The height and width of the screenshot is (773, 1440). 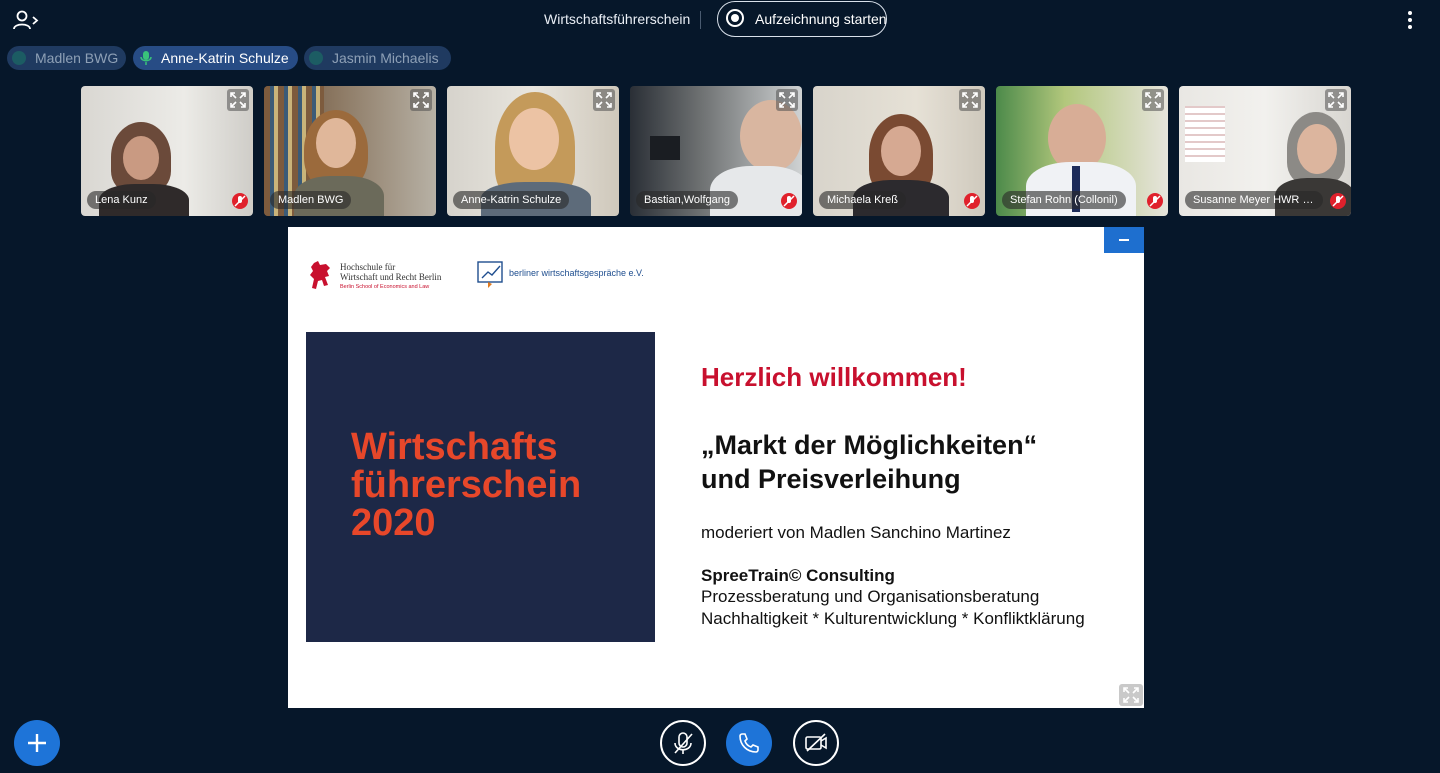 What do you see at coordinates (391, 277) in the screenshot?
I see `hwr-logo-line: Wirtschaft und Recht Berlin` at bounding box center [391, 277].